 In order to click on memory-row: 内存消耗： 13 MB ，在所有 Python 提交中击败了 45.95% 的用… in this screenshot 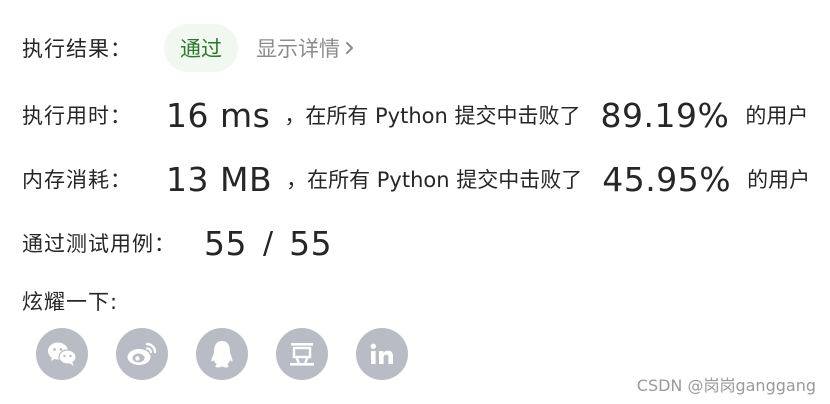, I will do `click(416, 179)`.